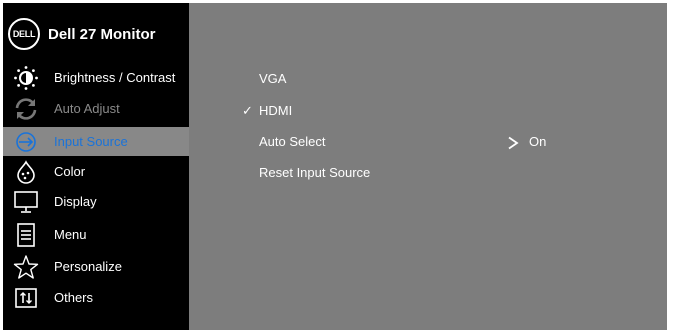 This screenshot has height=331, width=675. Describe the element at coordinates (26, 235) in the screenshot. I see `menu-icon` at that location.